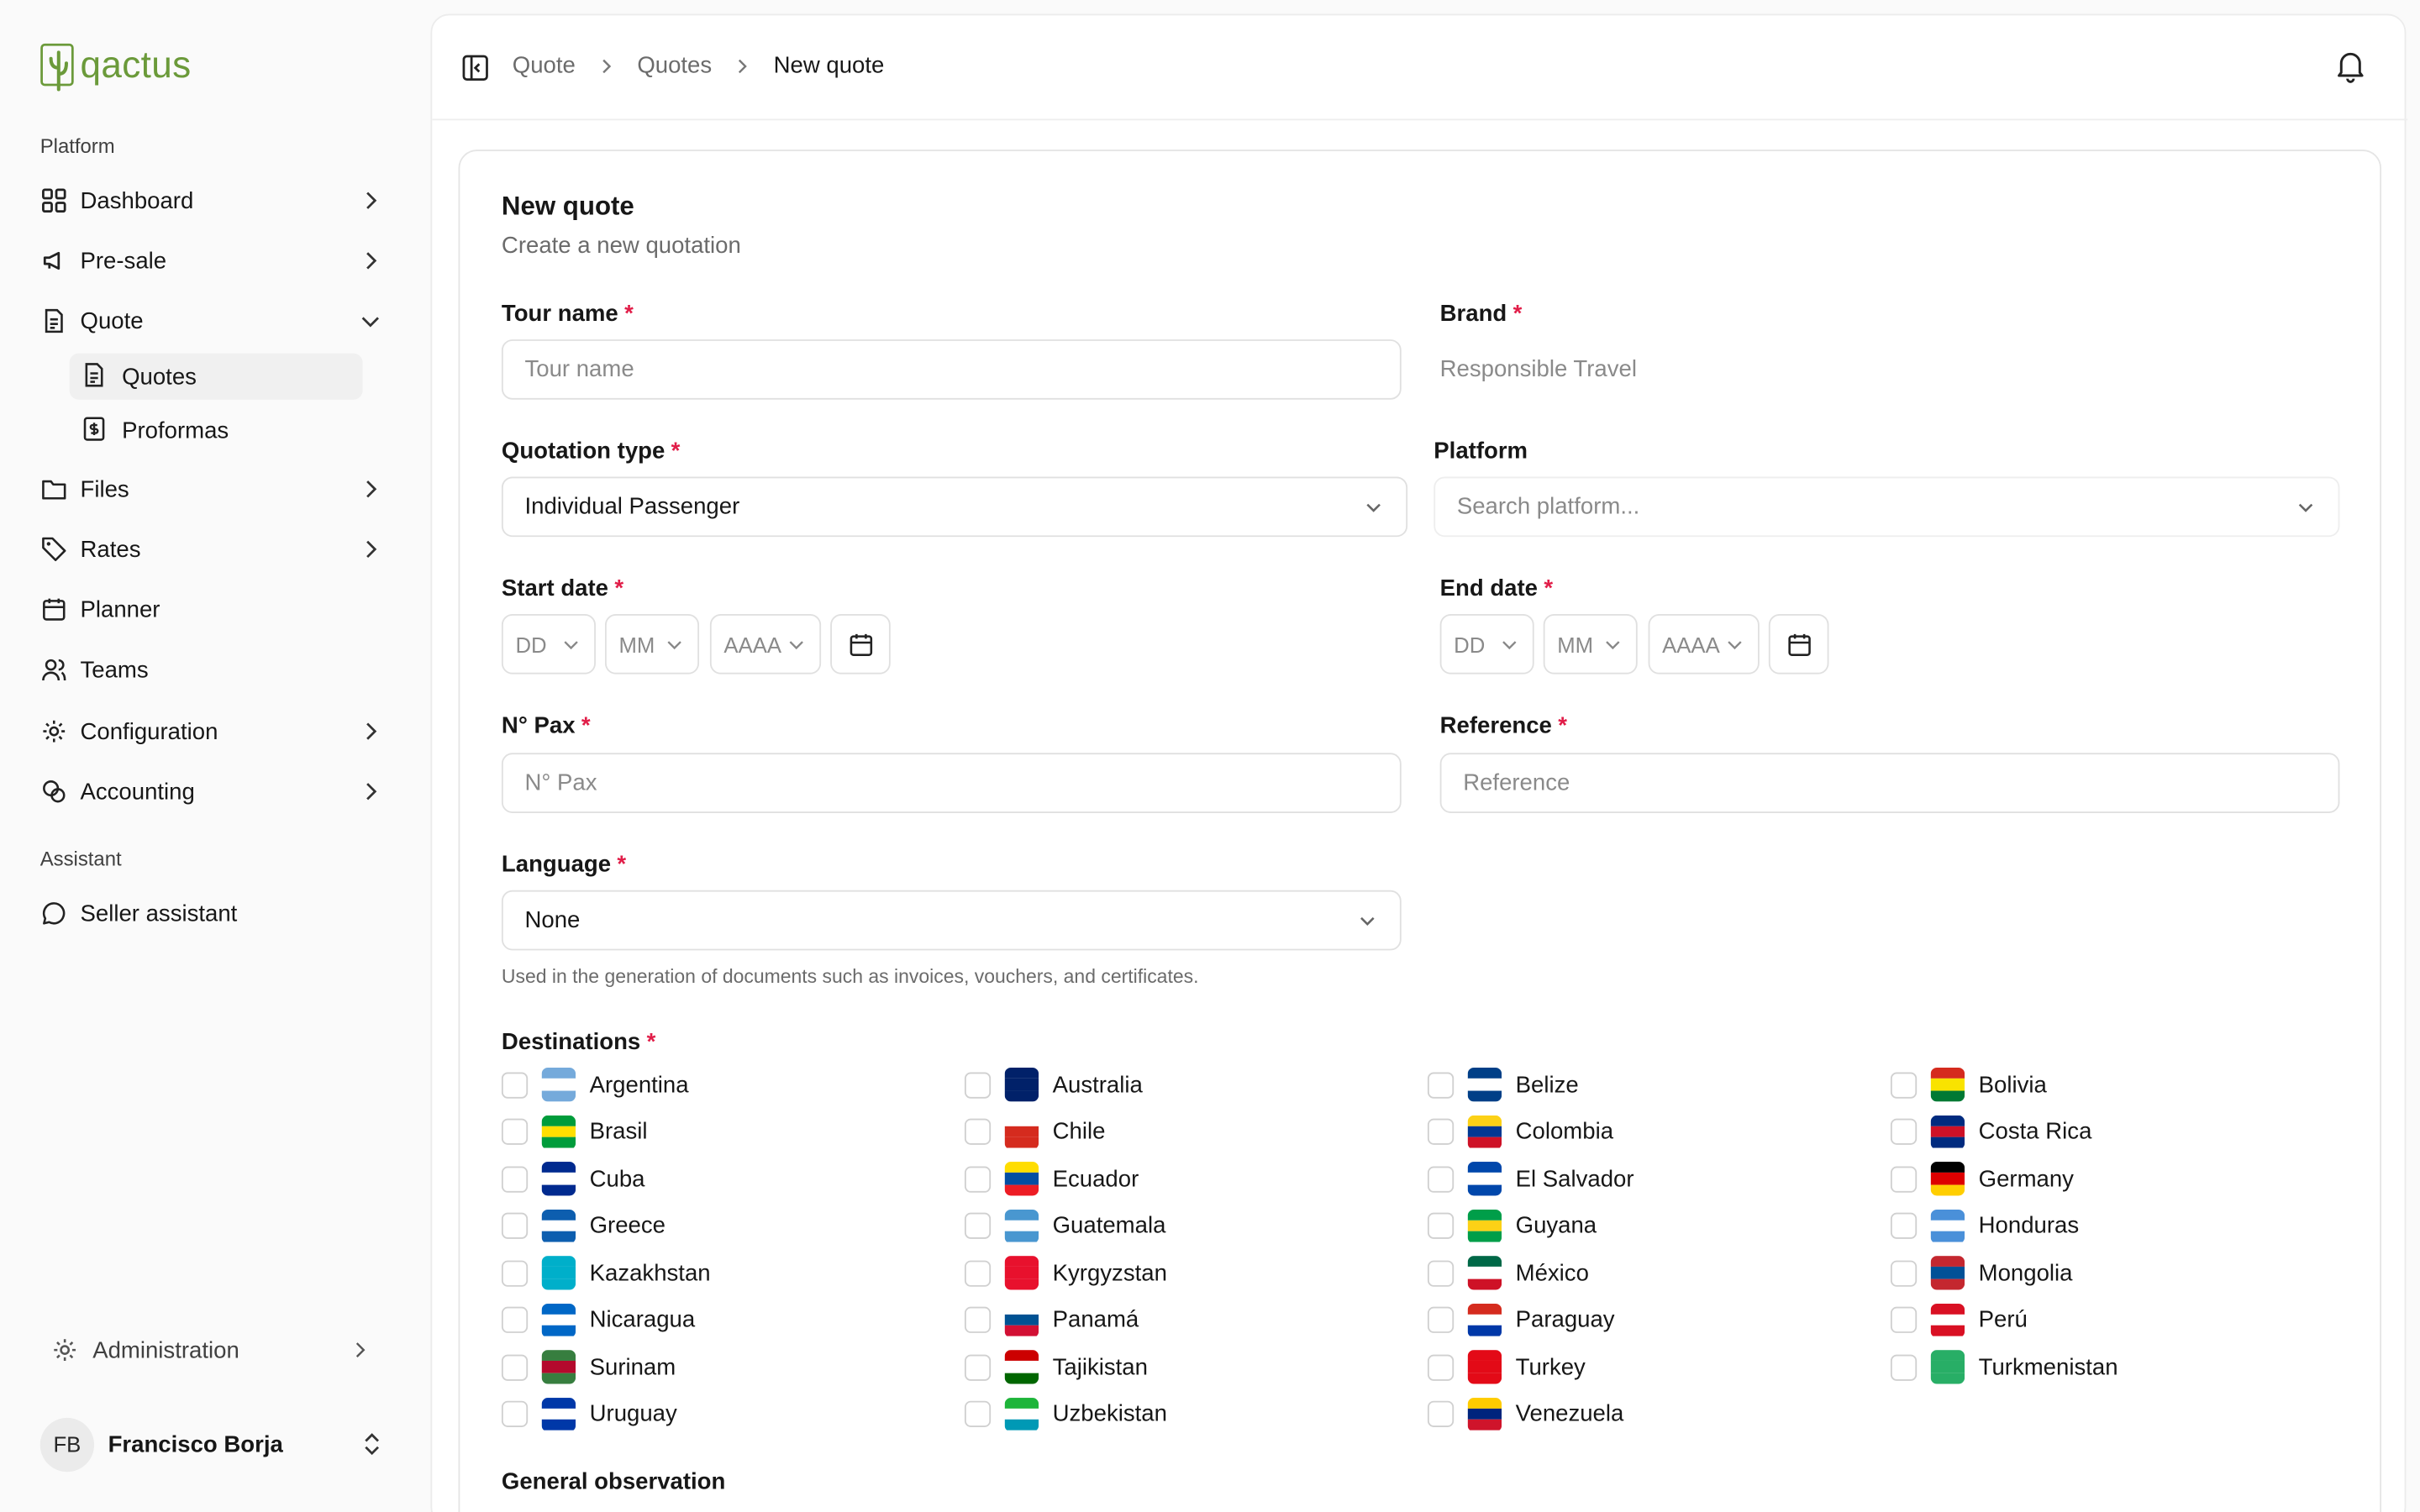 Image resolution: width=2420 pixels, height=1512 pixels. Describe the element at coordinates (1095, 1319) in the screenshot. I see `destination-name: Panamá` at that location.